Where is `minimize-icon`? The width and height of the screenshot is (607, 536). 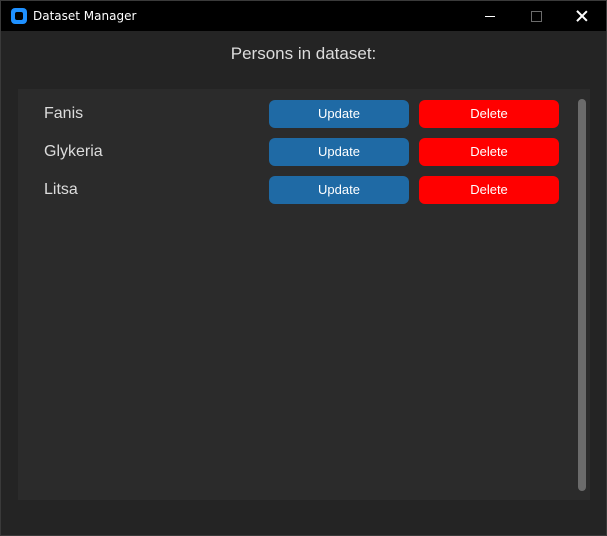
minimize-icon is located at coordinates (490, 16).